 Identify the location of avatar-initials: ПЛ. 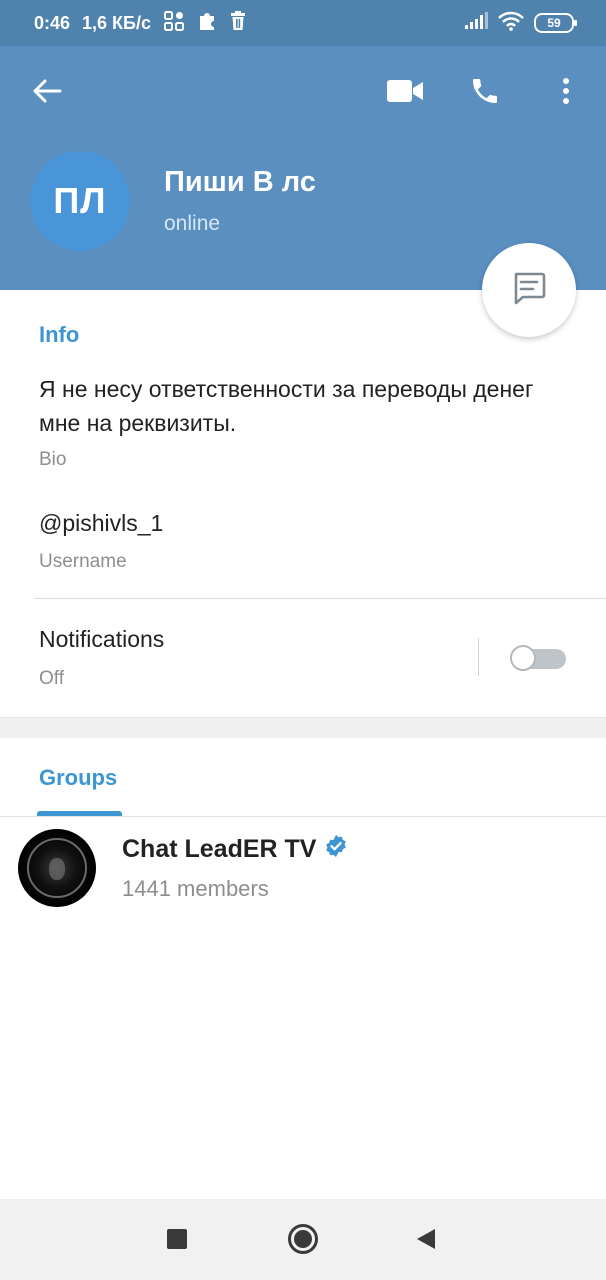
(80, 200).